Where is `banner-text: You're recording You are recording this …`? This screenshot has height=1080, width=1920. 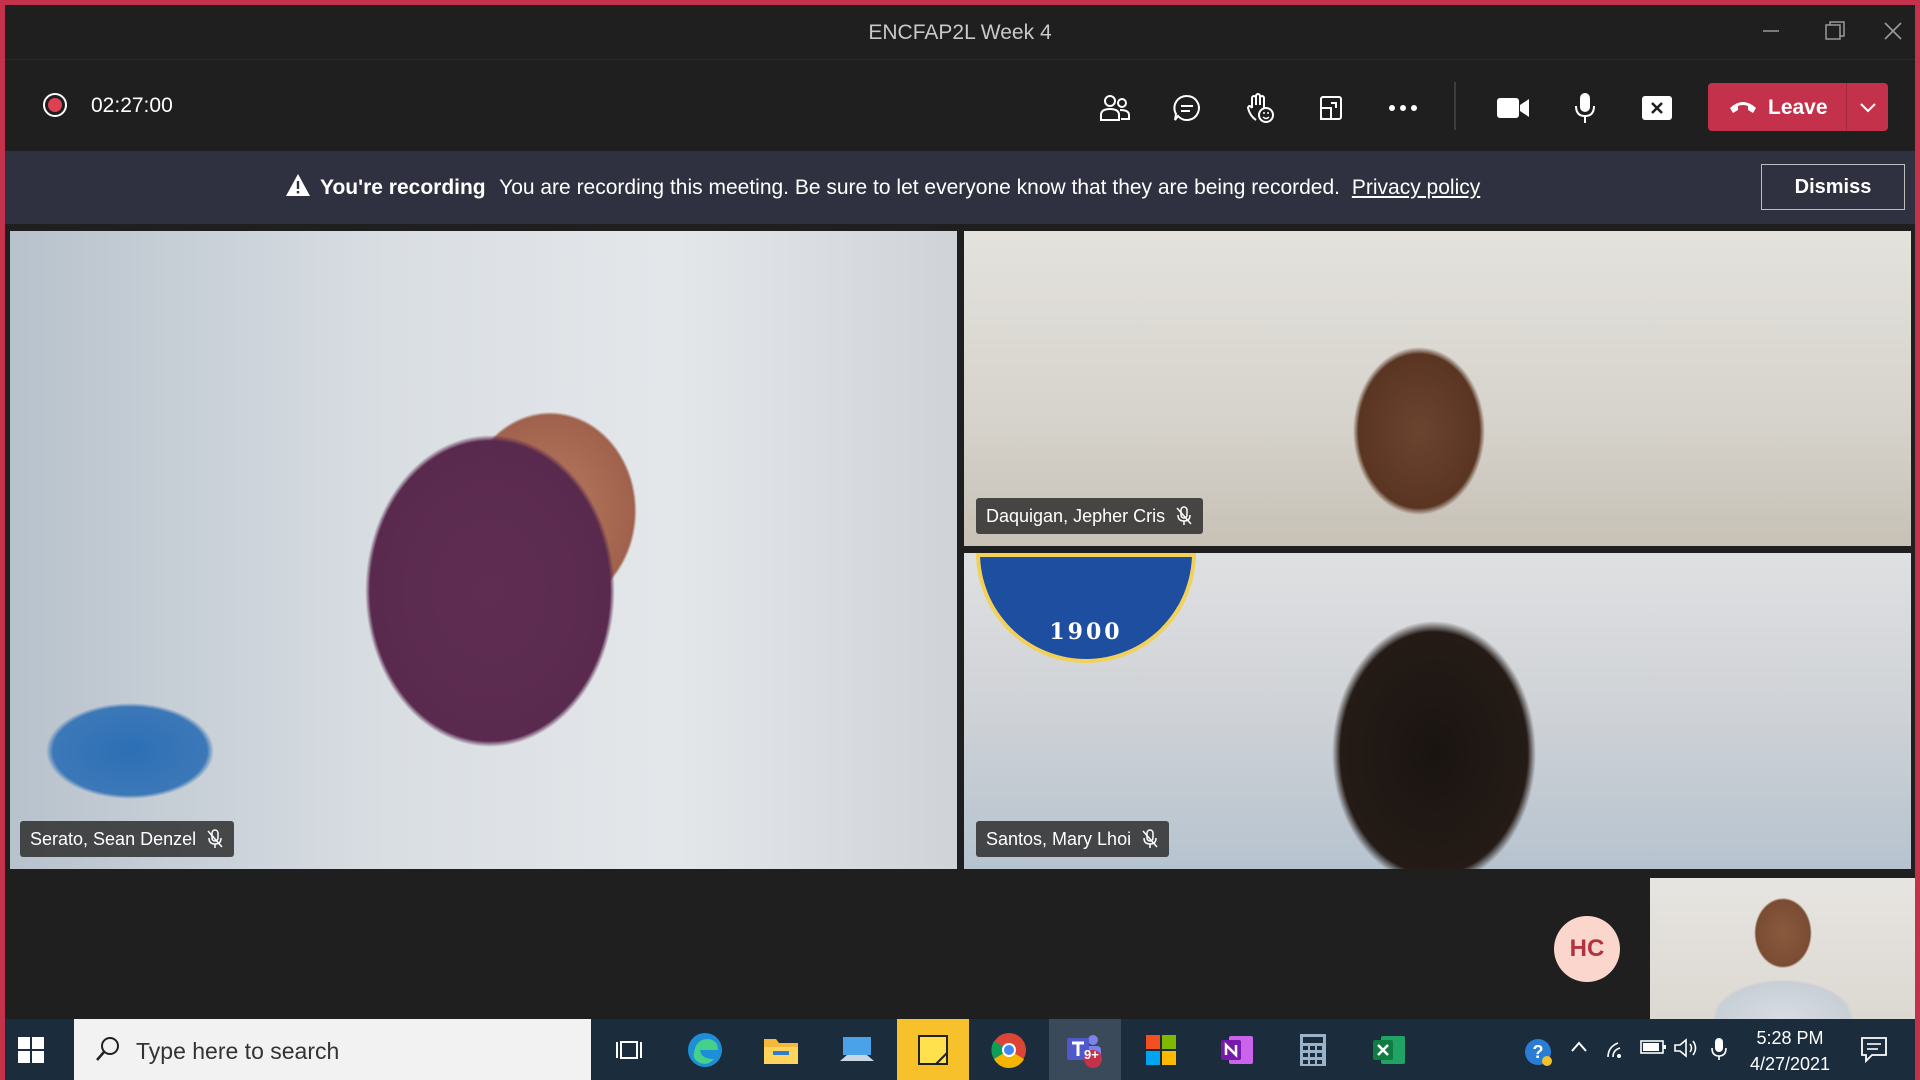
banner-text: You're recording You are recording this … is located at coordinates (900, 188).